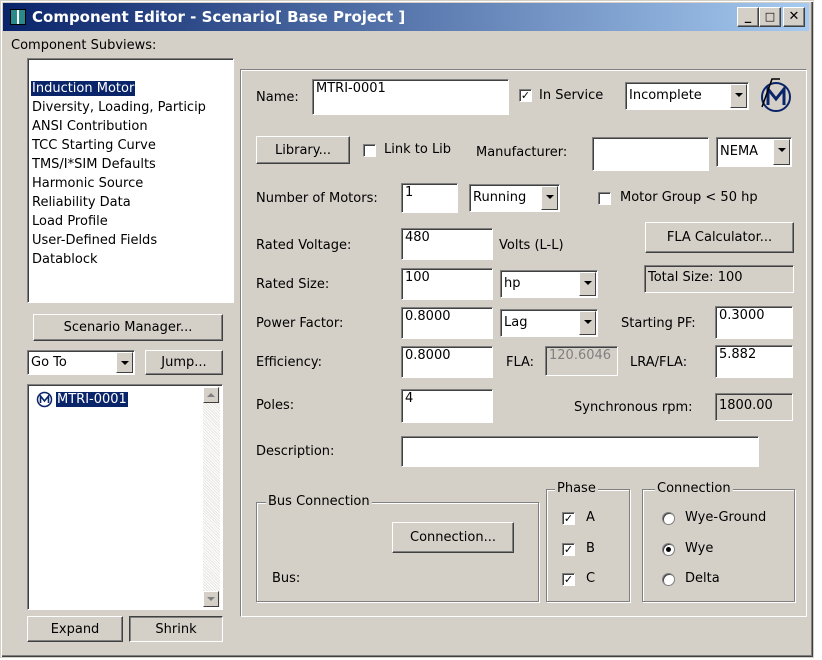  I want to click on subview-item: TMS/I*SIM Defaults, so click(94, 164).